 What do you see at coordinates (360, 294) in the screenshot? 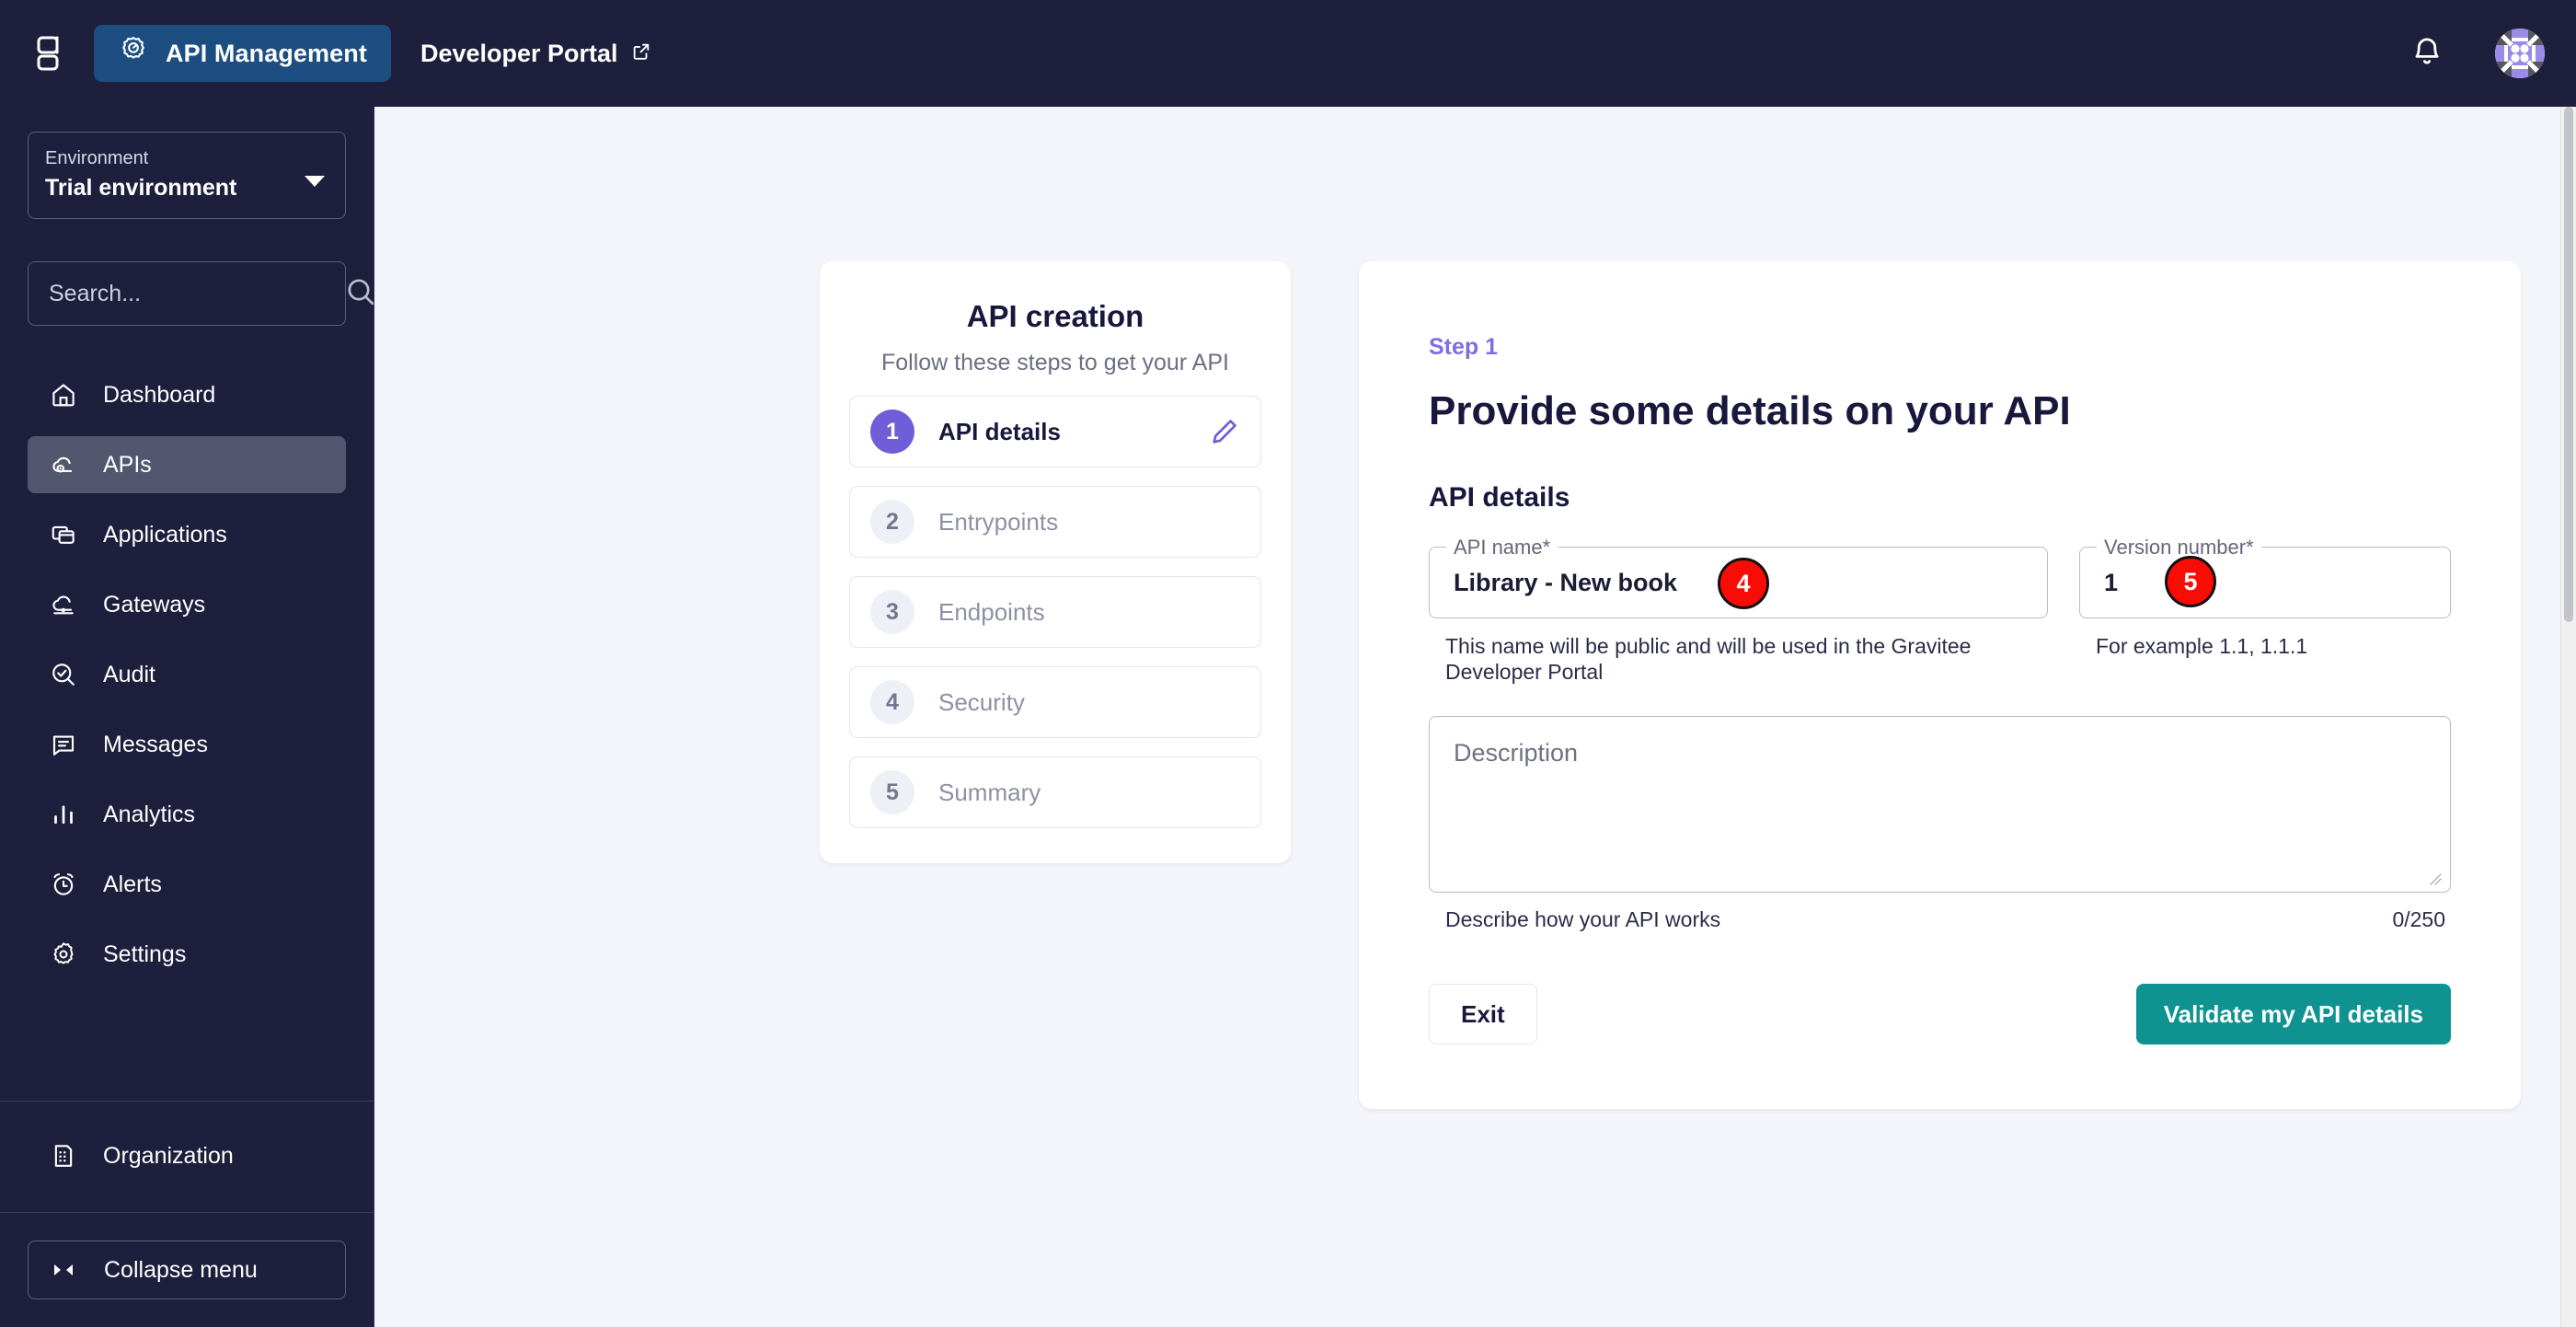
I see `search-icon` at bounding box center [360, 294].